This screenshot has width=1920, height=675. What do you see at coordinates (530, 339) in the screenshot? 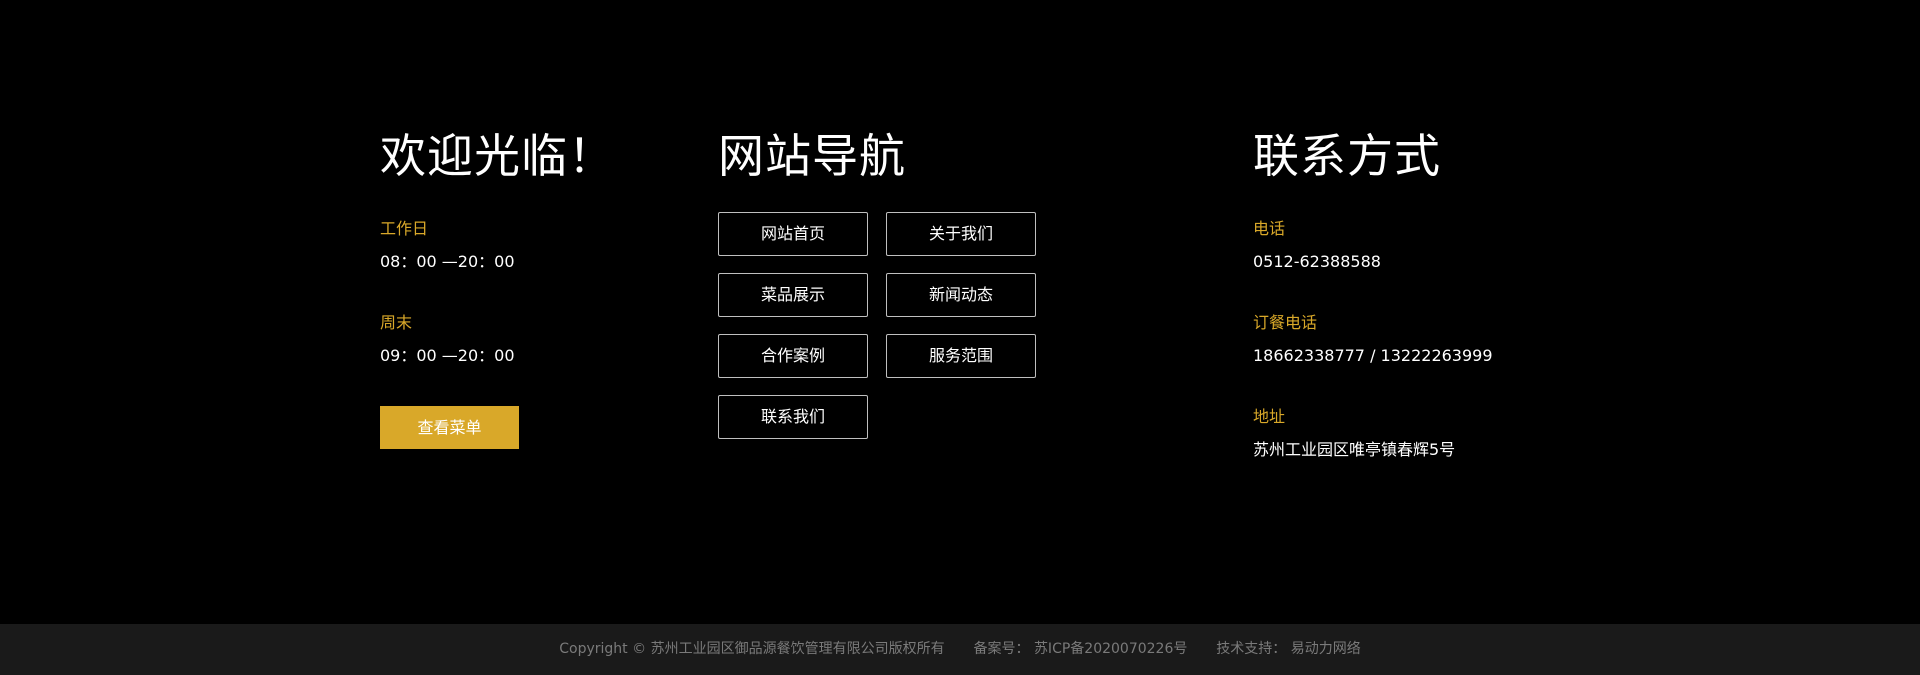
I see `weekend-block: 周末 09：00 —20：00` at bounding box center [530, 339].